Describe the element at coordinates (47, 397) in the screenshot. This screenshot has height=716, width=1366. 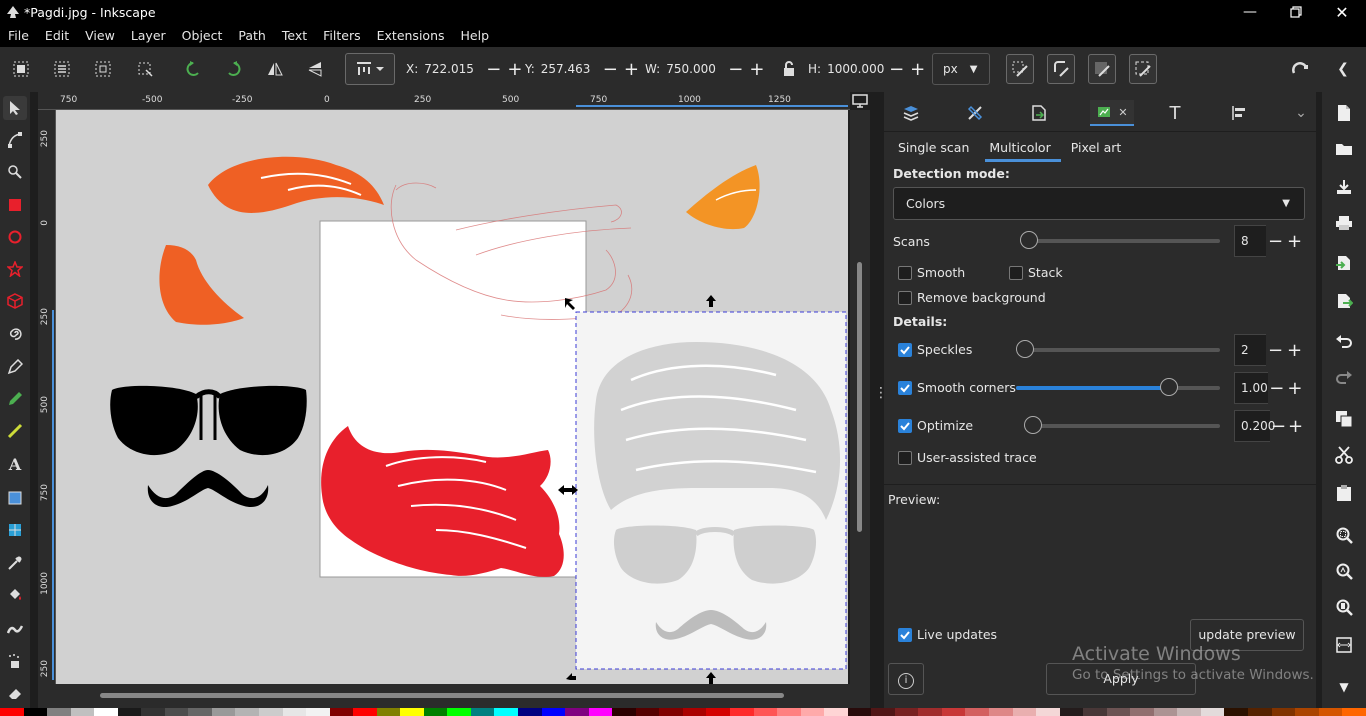
I see `vertical-ruler: 250 0 250 500 750 1000 250` at that location.